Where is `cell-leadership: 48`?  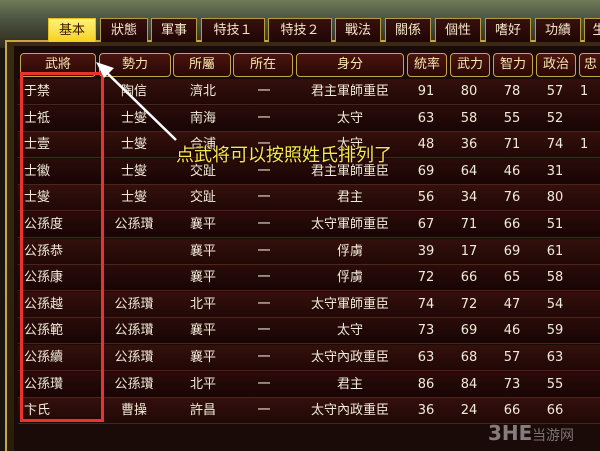
cell-leadership: 48 is located at coordinates (426, 145).